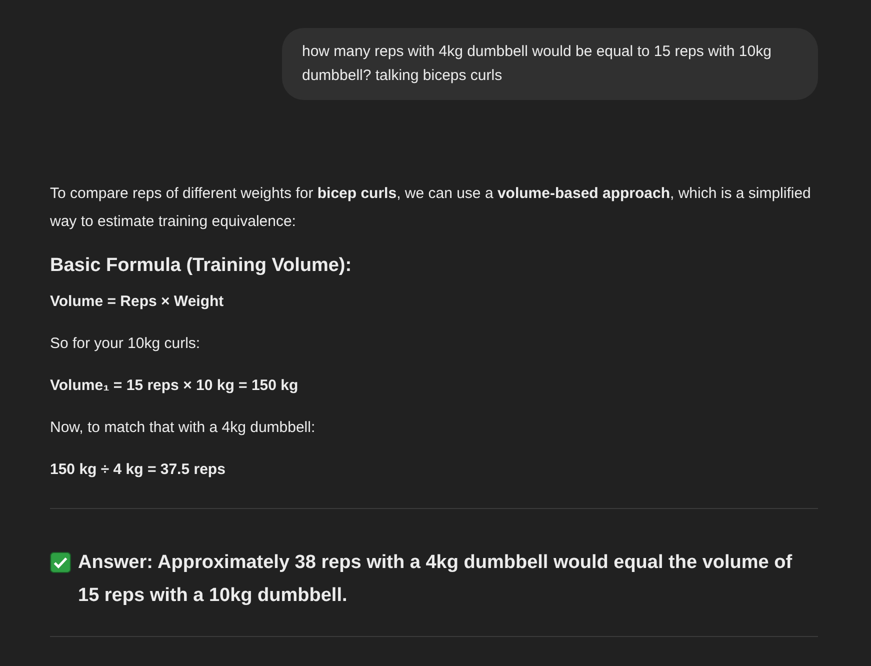 This screenshot has width=871, height=666. What do you see at coordinates (201, 266) in the screenshot?
I see `section-heading: Basic Formula (Training Volume):` at bounding box center [201, 266].